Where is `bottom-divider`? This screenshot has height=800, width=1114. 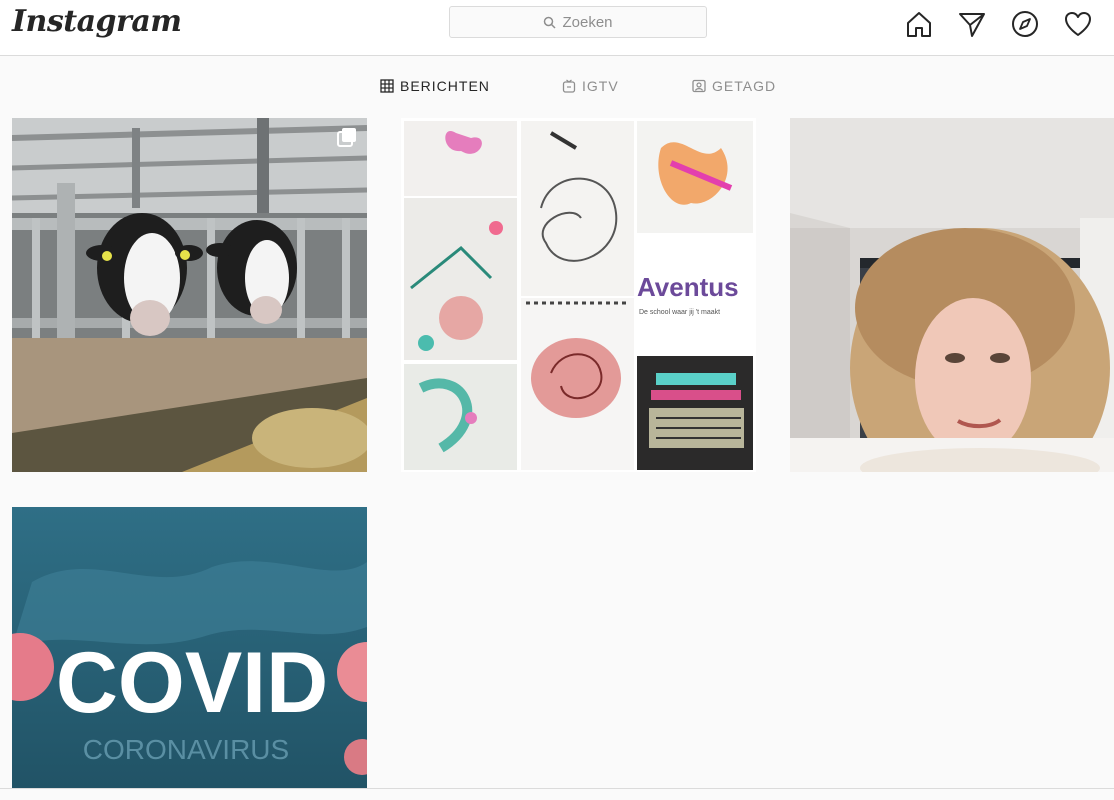 bottom-divider is located at coordinates (557, 788).